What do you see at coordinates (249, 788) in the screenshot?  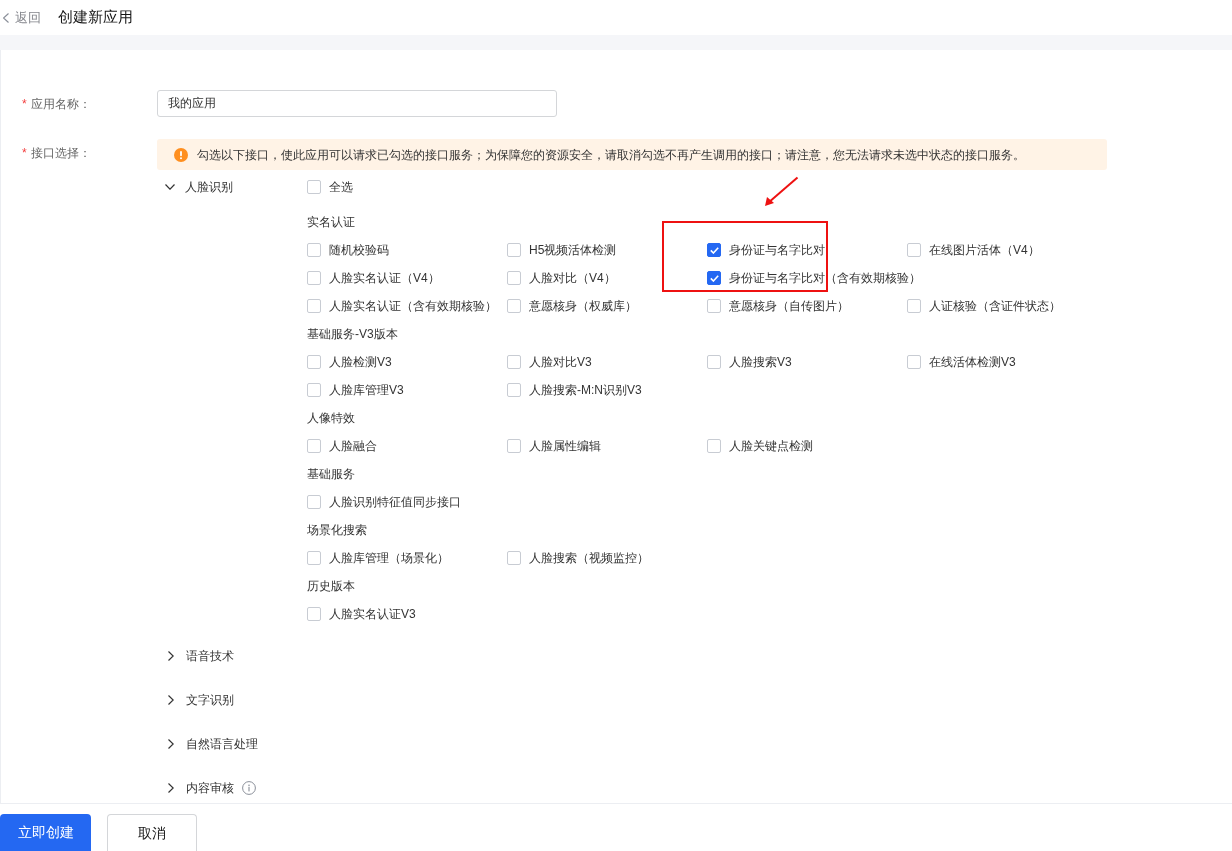 I see `info-icon` at bounding box center [249, 788].